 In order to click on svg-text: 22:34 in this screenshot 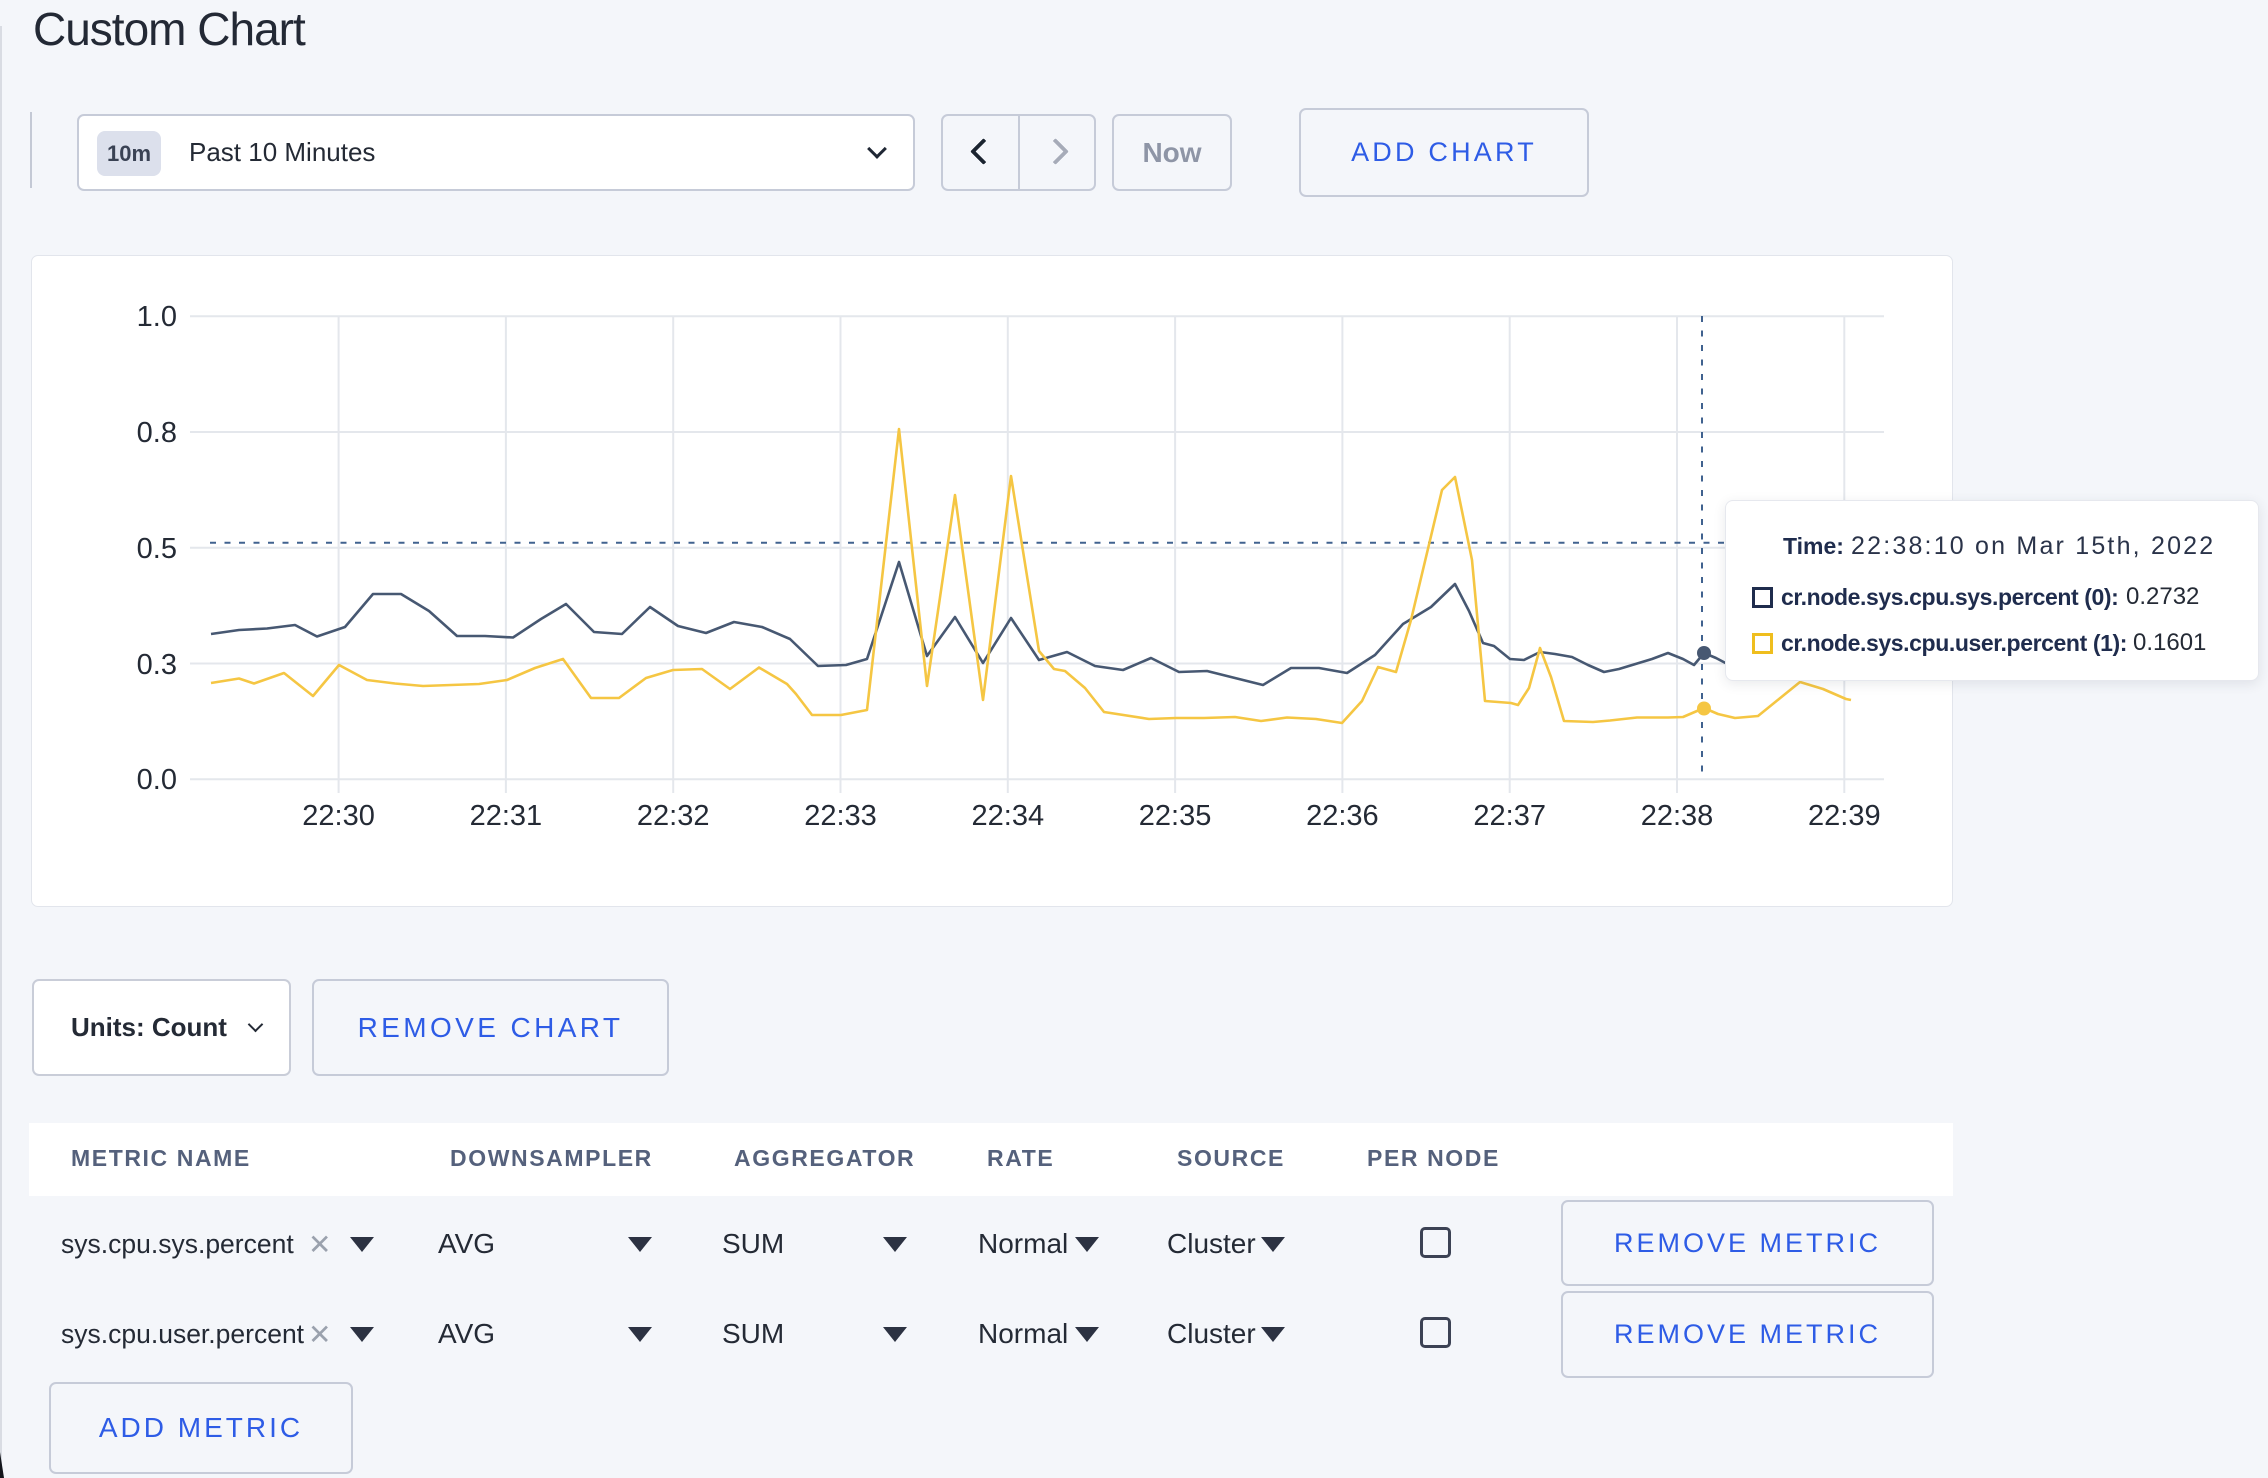, I will do `click(1008, 816)`.